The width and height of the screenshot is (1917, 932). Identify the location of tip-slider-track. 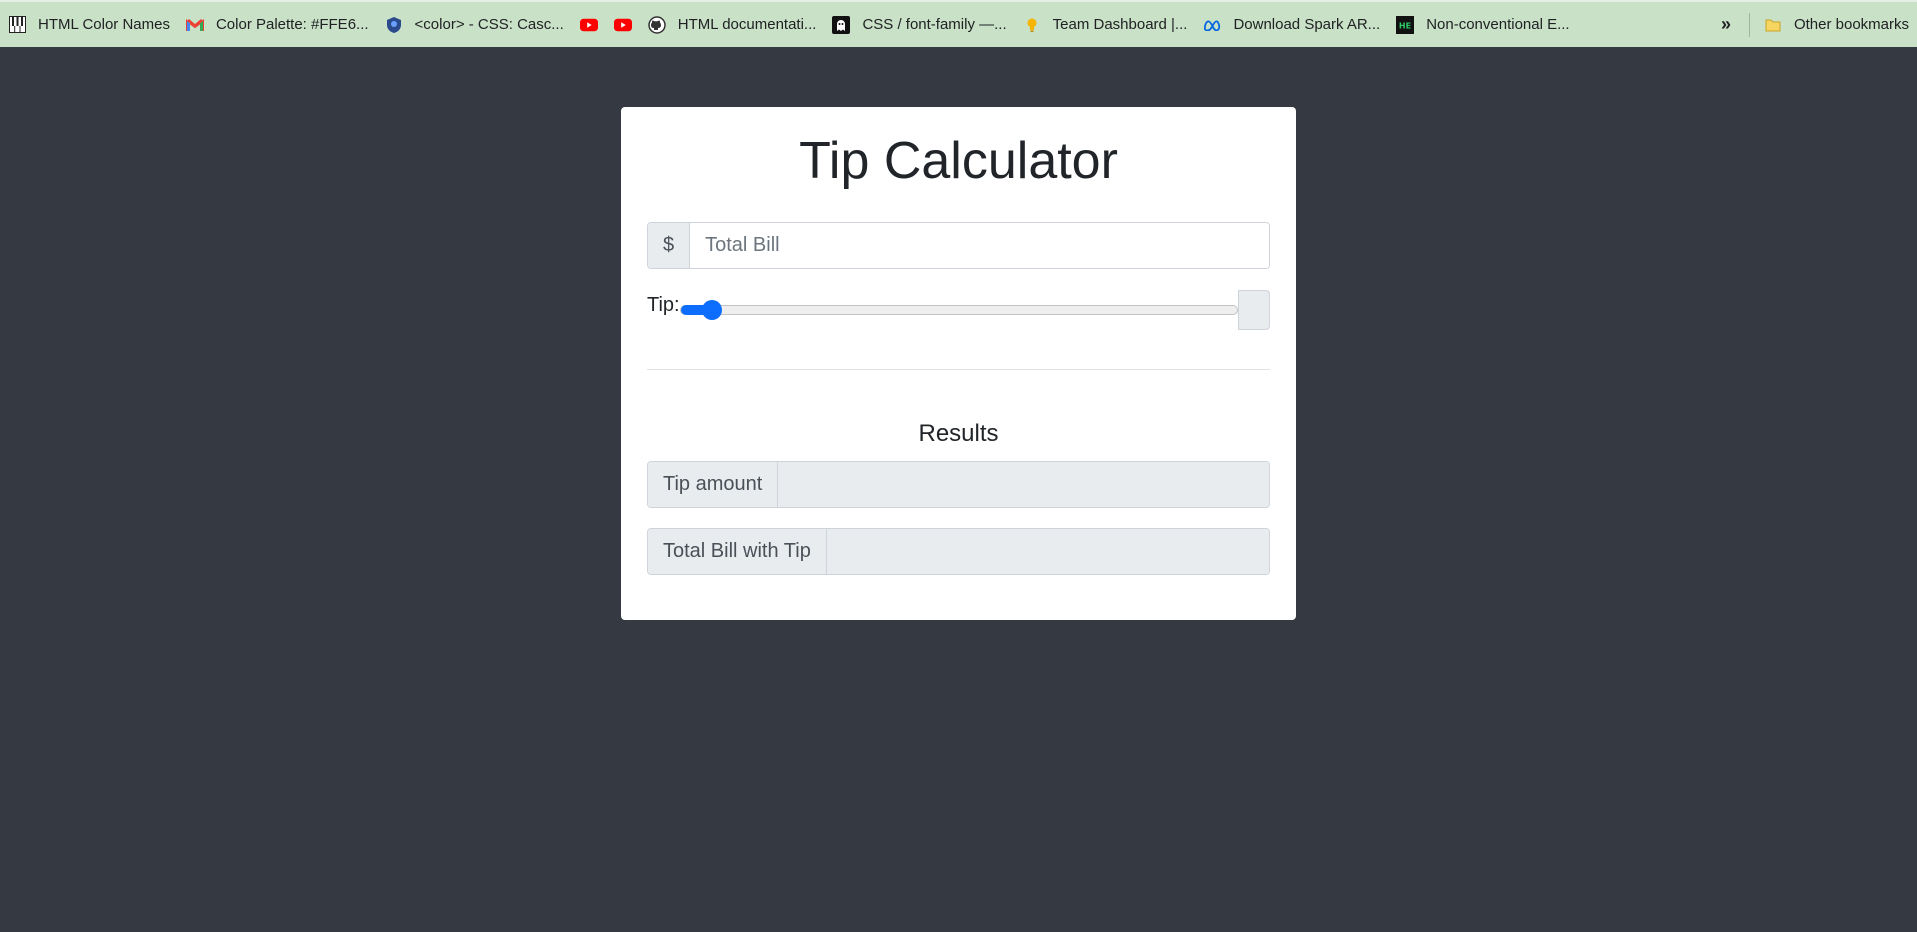
(959, 310).